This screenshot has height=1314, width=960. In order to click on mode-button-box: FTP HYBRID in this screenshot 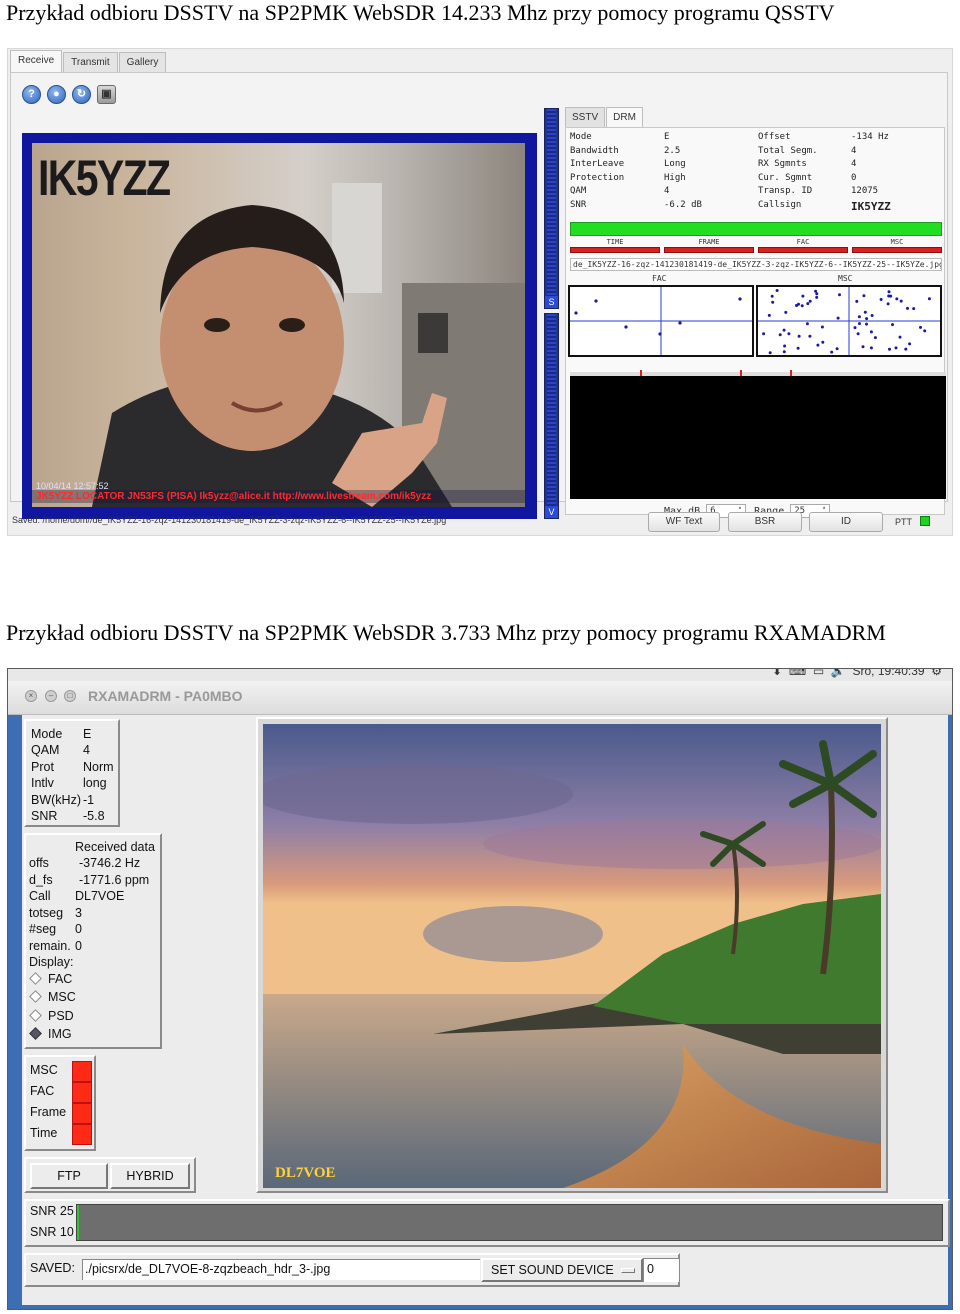, I will do `click(110, 1175)`.